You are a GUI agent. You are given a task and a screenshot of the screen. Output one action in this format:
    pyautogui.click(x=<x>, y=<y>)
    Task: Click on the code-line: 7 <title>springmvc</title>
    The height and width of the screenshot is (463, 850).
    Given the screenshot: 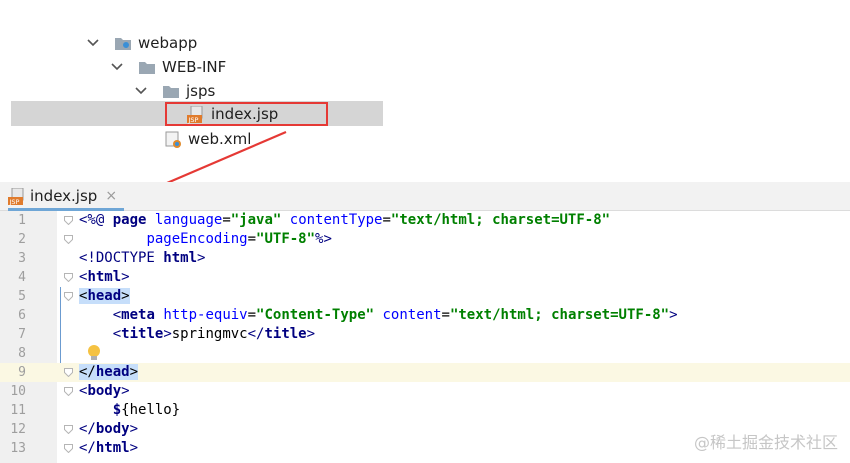 What is the action you would take?
    pyautogui.click(x=425, y=334)
    